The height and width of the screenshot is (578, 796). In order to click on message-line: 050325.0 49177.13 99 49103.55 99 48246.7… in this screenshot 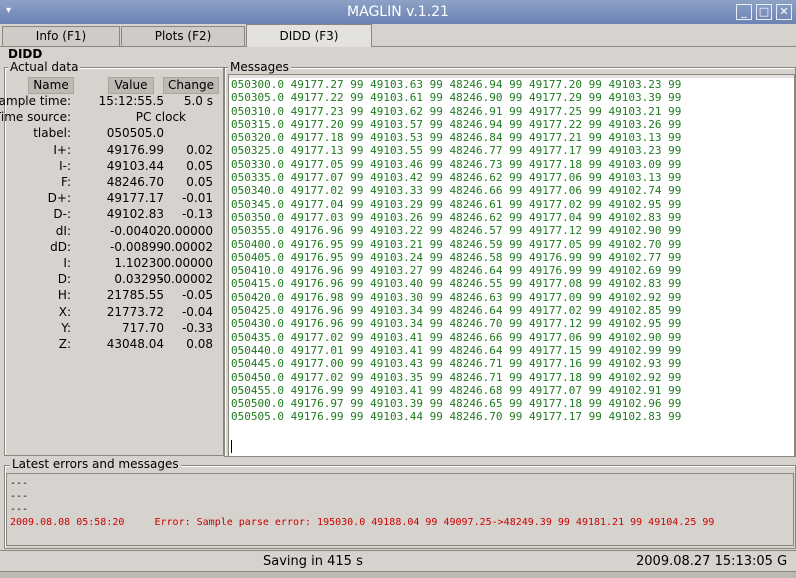, I will do `click(456, 151)`.